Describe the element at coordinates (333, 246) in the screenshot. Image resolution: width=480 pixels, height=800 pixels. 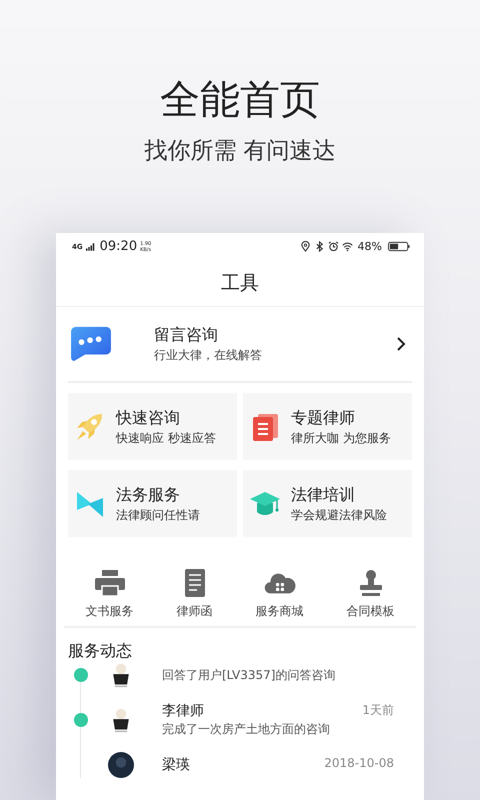
I see `alarm-icon` at that location.